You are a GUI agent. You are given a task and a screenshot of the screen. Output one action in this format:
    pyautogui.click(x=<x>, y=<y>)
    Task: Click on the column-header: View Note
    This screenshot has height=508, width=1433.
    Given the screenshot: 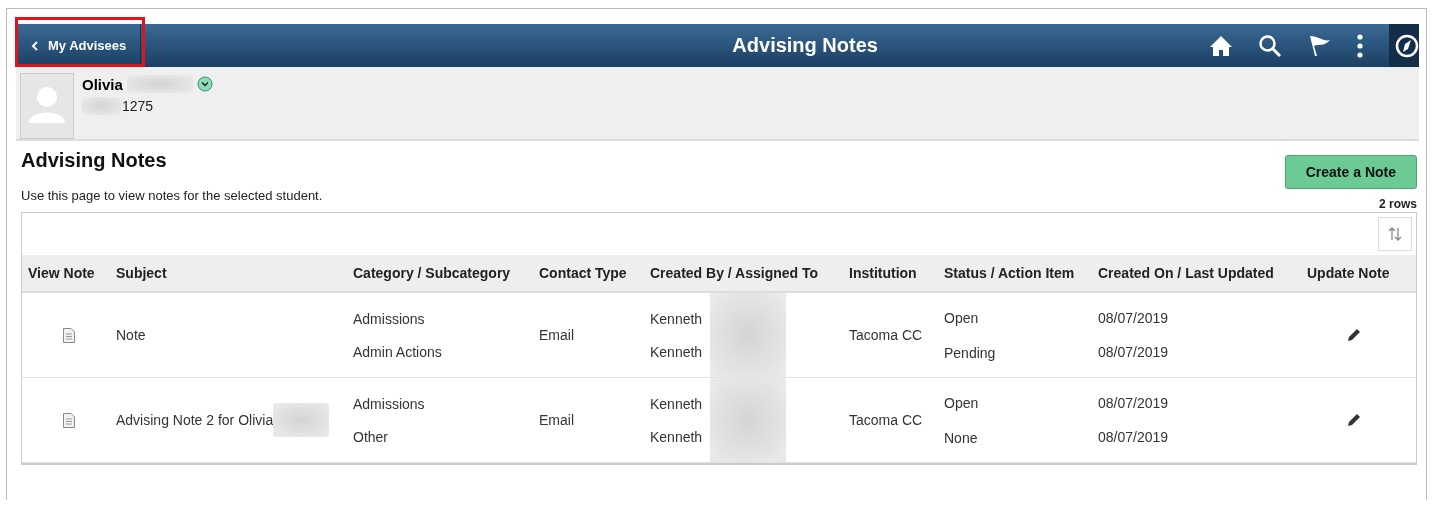 What is the action you would take?
    pyautogui.click(x=61, y=273)
    